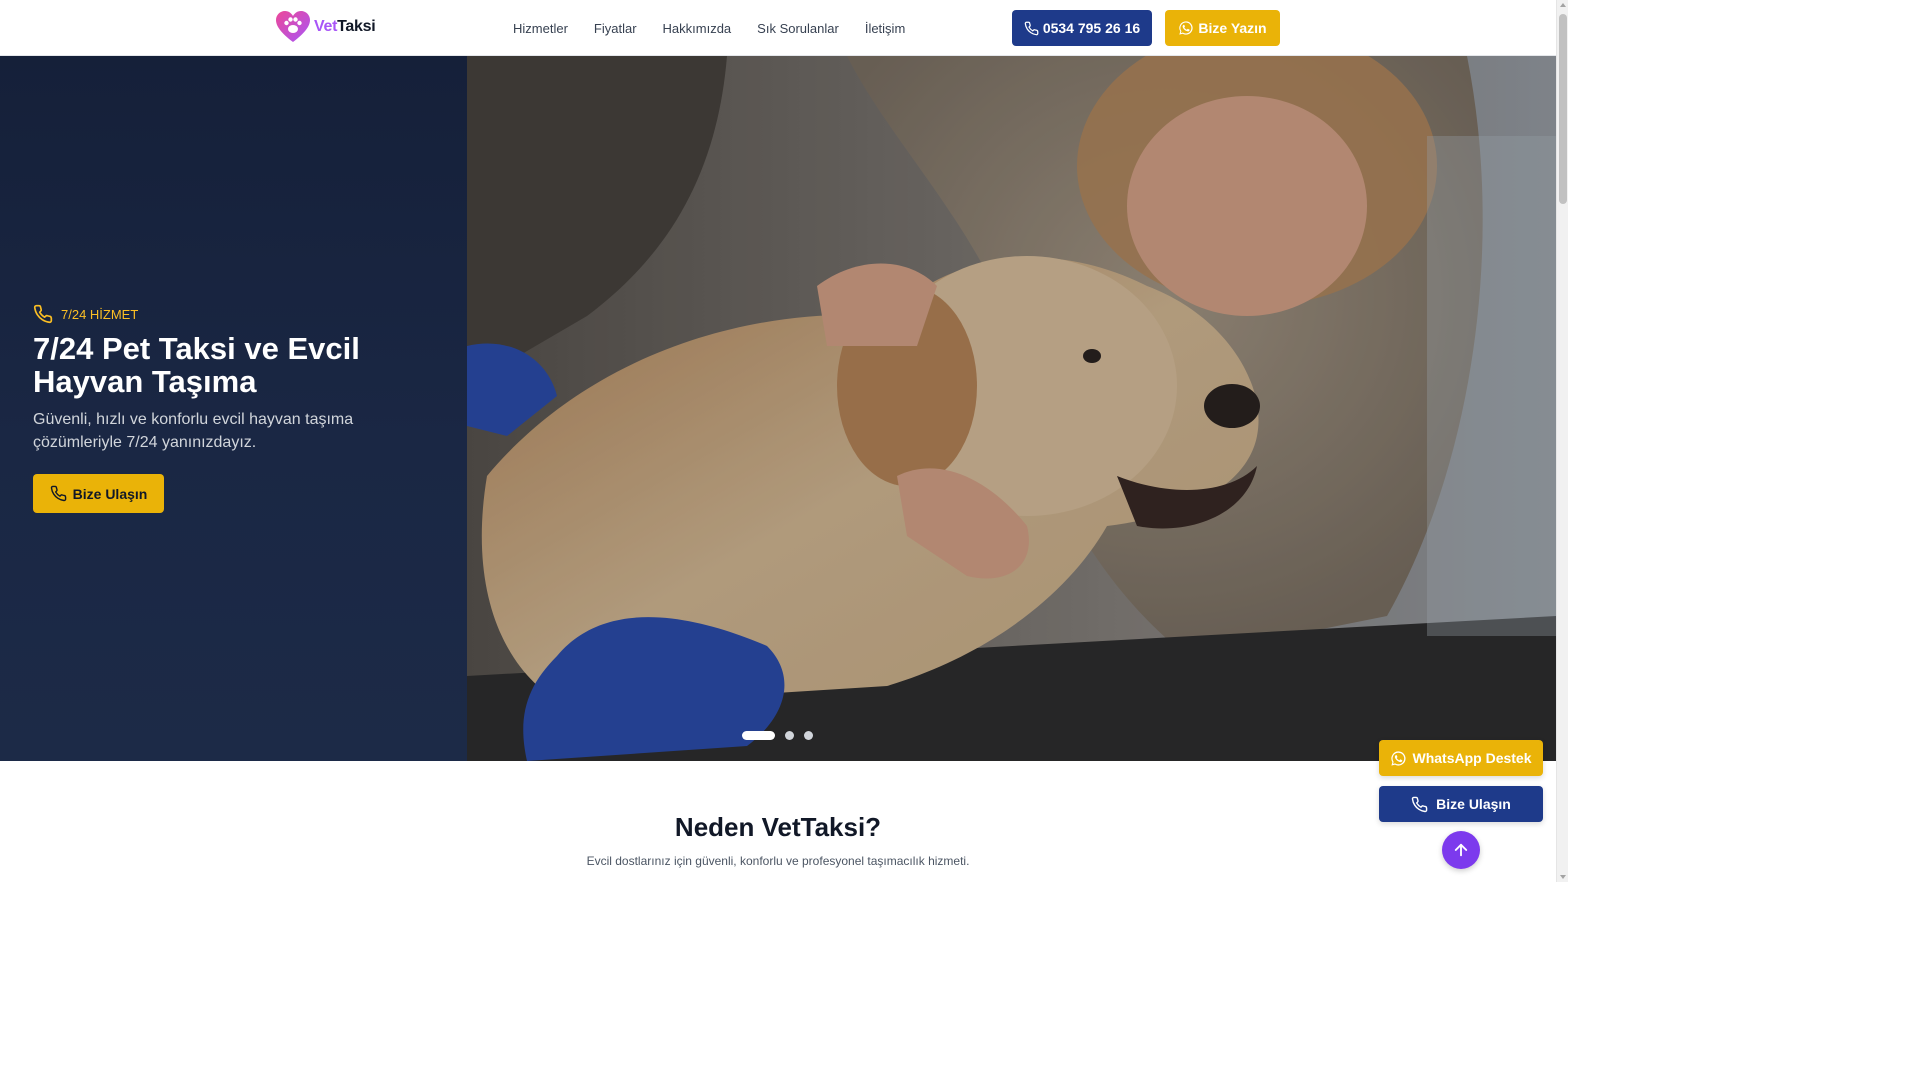 The image size is (1920, 1080). Describe the element at coordinates (1232, 28) in the screenshot. I see `write-us-button-label: Bize Yazın` at that location.